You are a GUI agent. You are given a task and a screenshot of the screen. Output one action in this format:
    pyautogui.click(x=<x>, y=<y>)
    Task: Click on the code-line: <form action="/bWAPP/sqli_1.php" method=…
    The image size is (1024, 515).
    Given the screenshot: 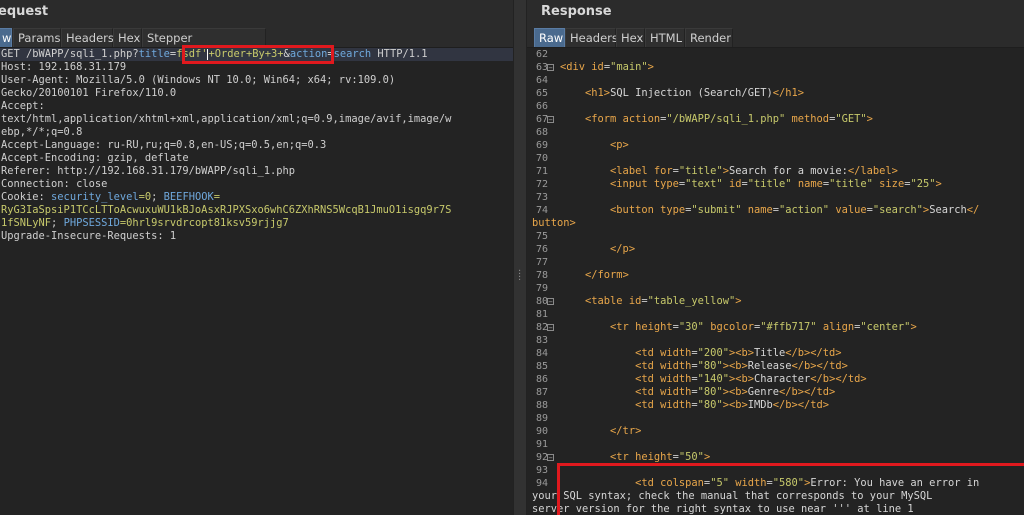 What is the action you would take?
    pyautogui.click(x=729, y=119)
    